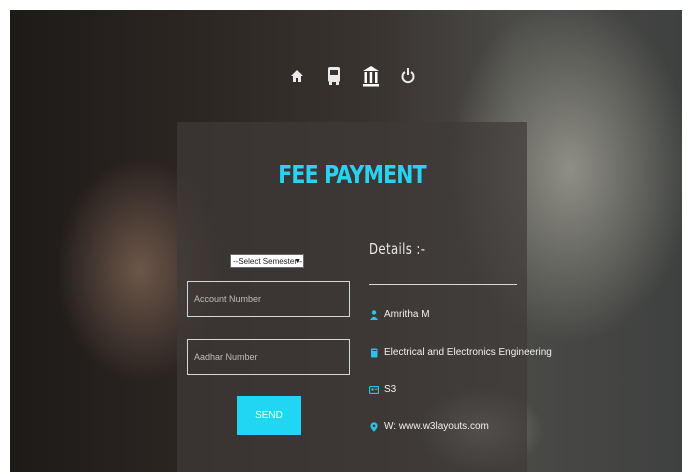 The height and width of the screenshot is (474, 692). I want to click on account-number-input, so click(268, 299).